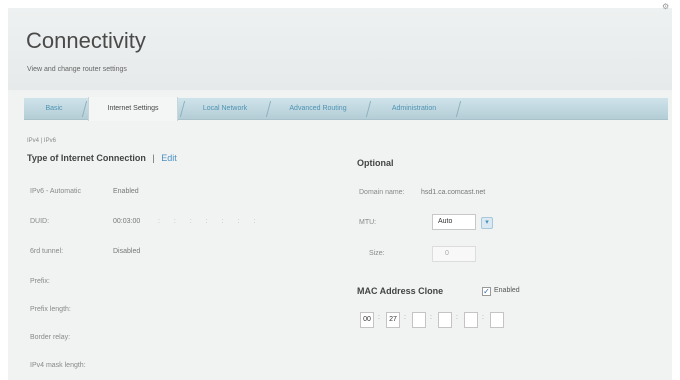 This screenshot has width=680, height=380. Describe the element at coordinates (47, 251) in the screenshot. I see `6rd-tunnel-label: 6rd tunnel:` at that location.